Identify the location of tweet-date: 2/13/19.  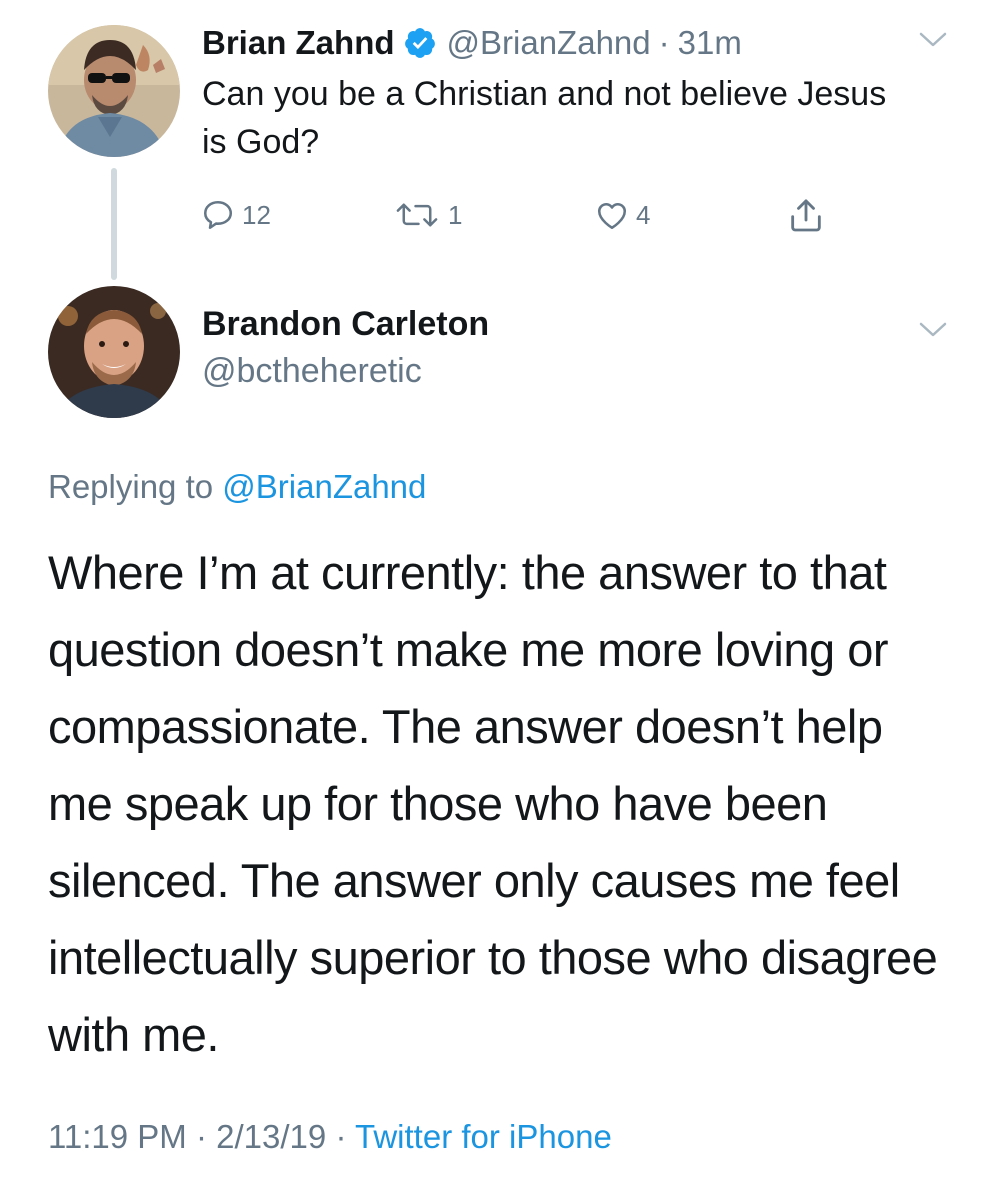
(271, 1136).